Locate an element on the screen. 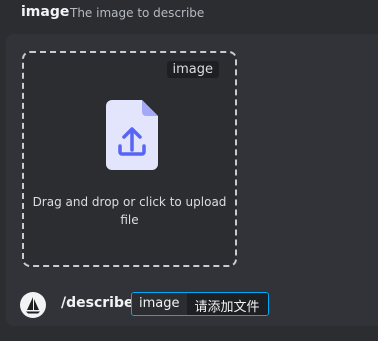  sailboat-icon is located at coordinates (33, 305).